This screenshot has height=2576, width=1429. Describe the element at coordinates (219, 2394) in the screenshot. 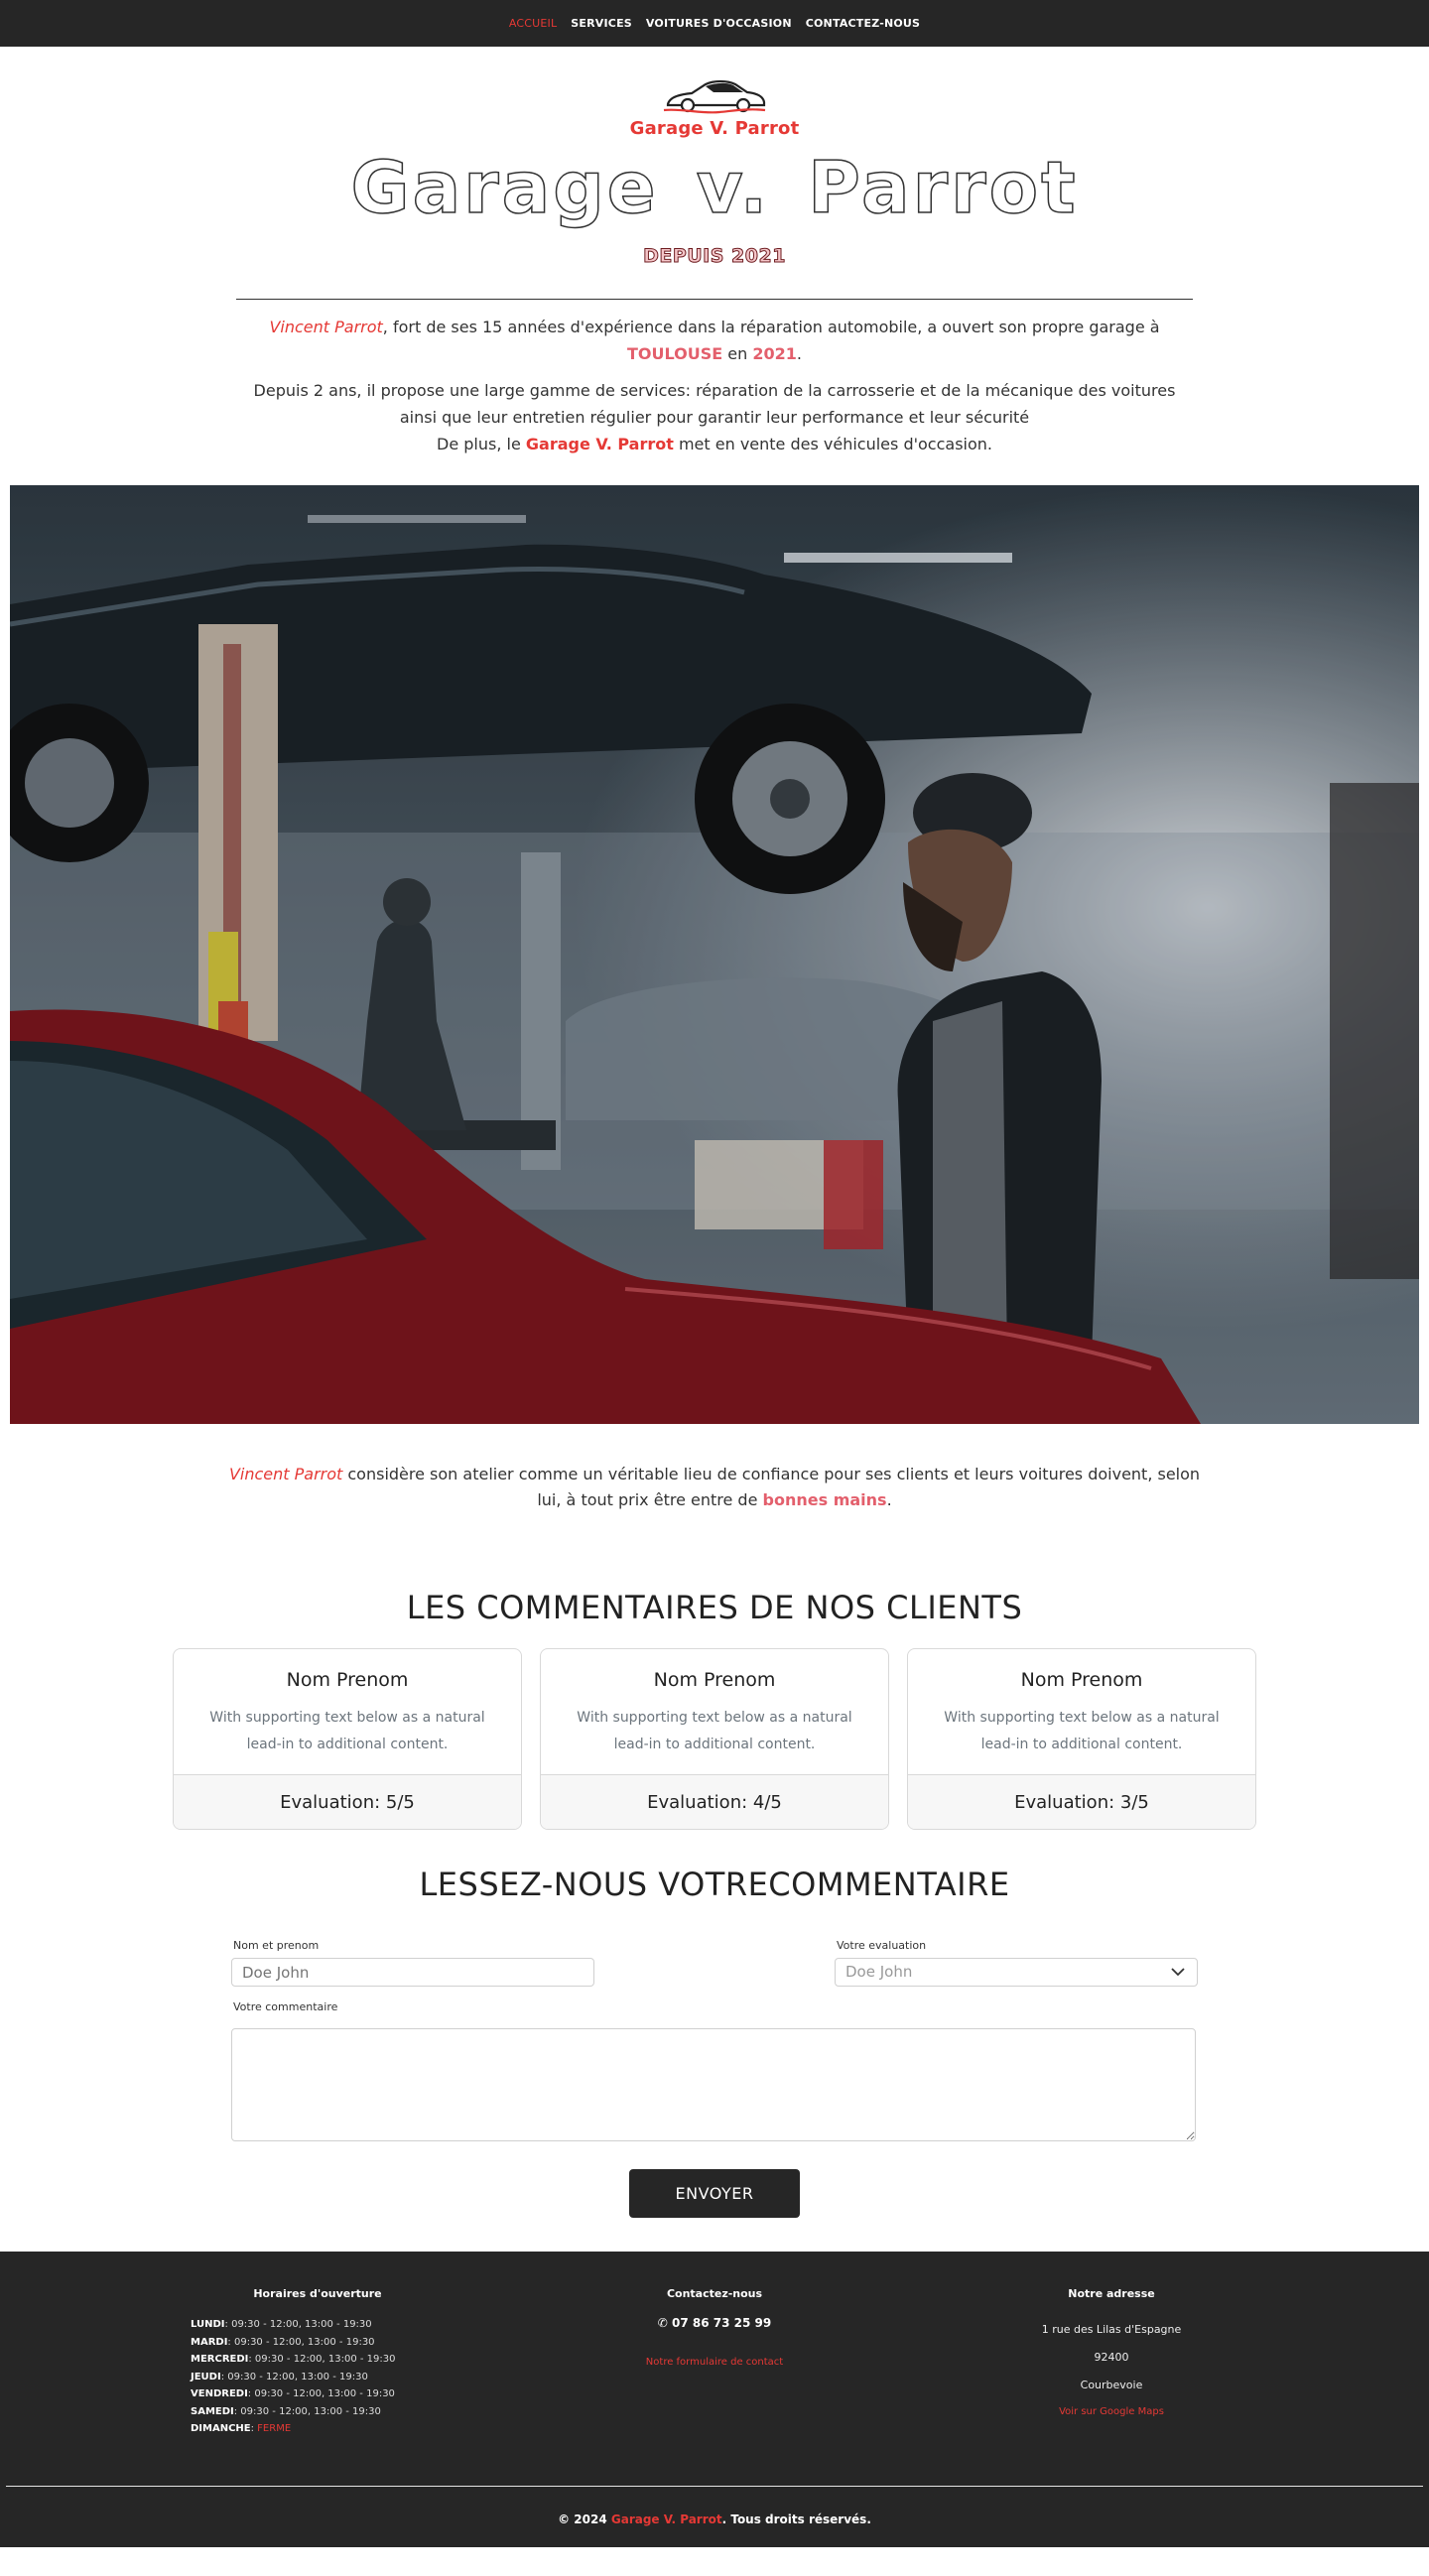

I see `day-label: VENDREDI` at that location.